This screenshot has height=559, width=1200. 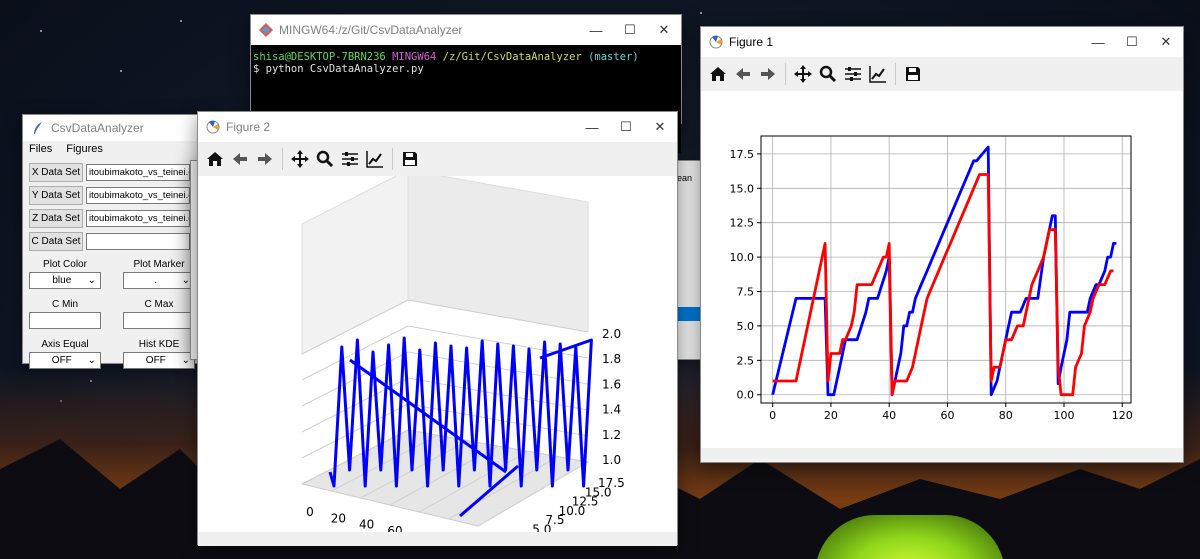 What do you see at coordinates (138, 241) in the screenshot?
I see `c-data-field` at bounding box center [138, 241].